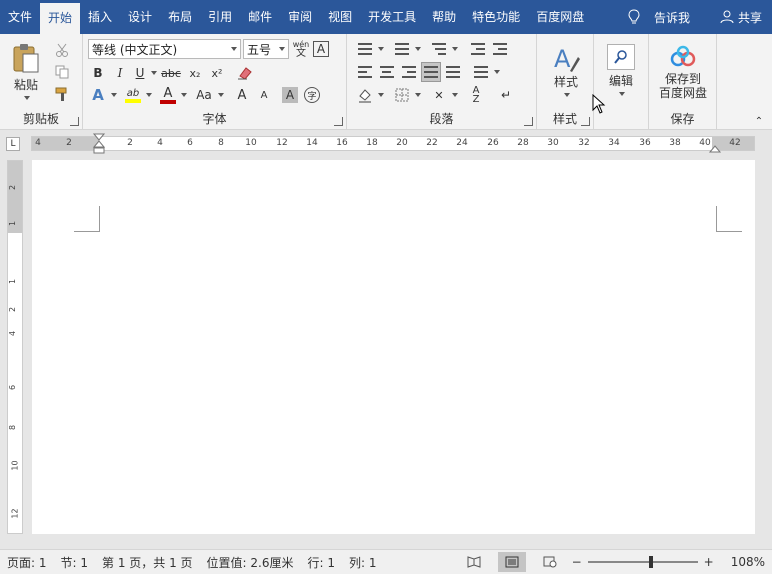 The width and height of the screenshot is (772, 574). Describe the element at coordinates (140, 73) in the screenshot. I see `underline-button: U` at that location.